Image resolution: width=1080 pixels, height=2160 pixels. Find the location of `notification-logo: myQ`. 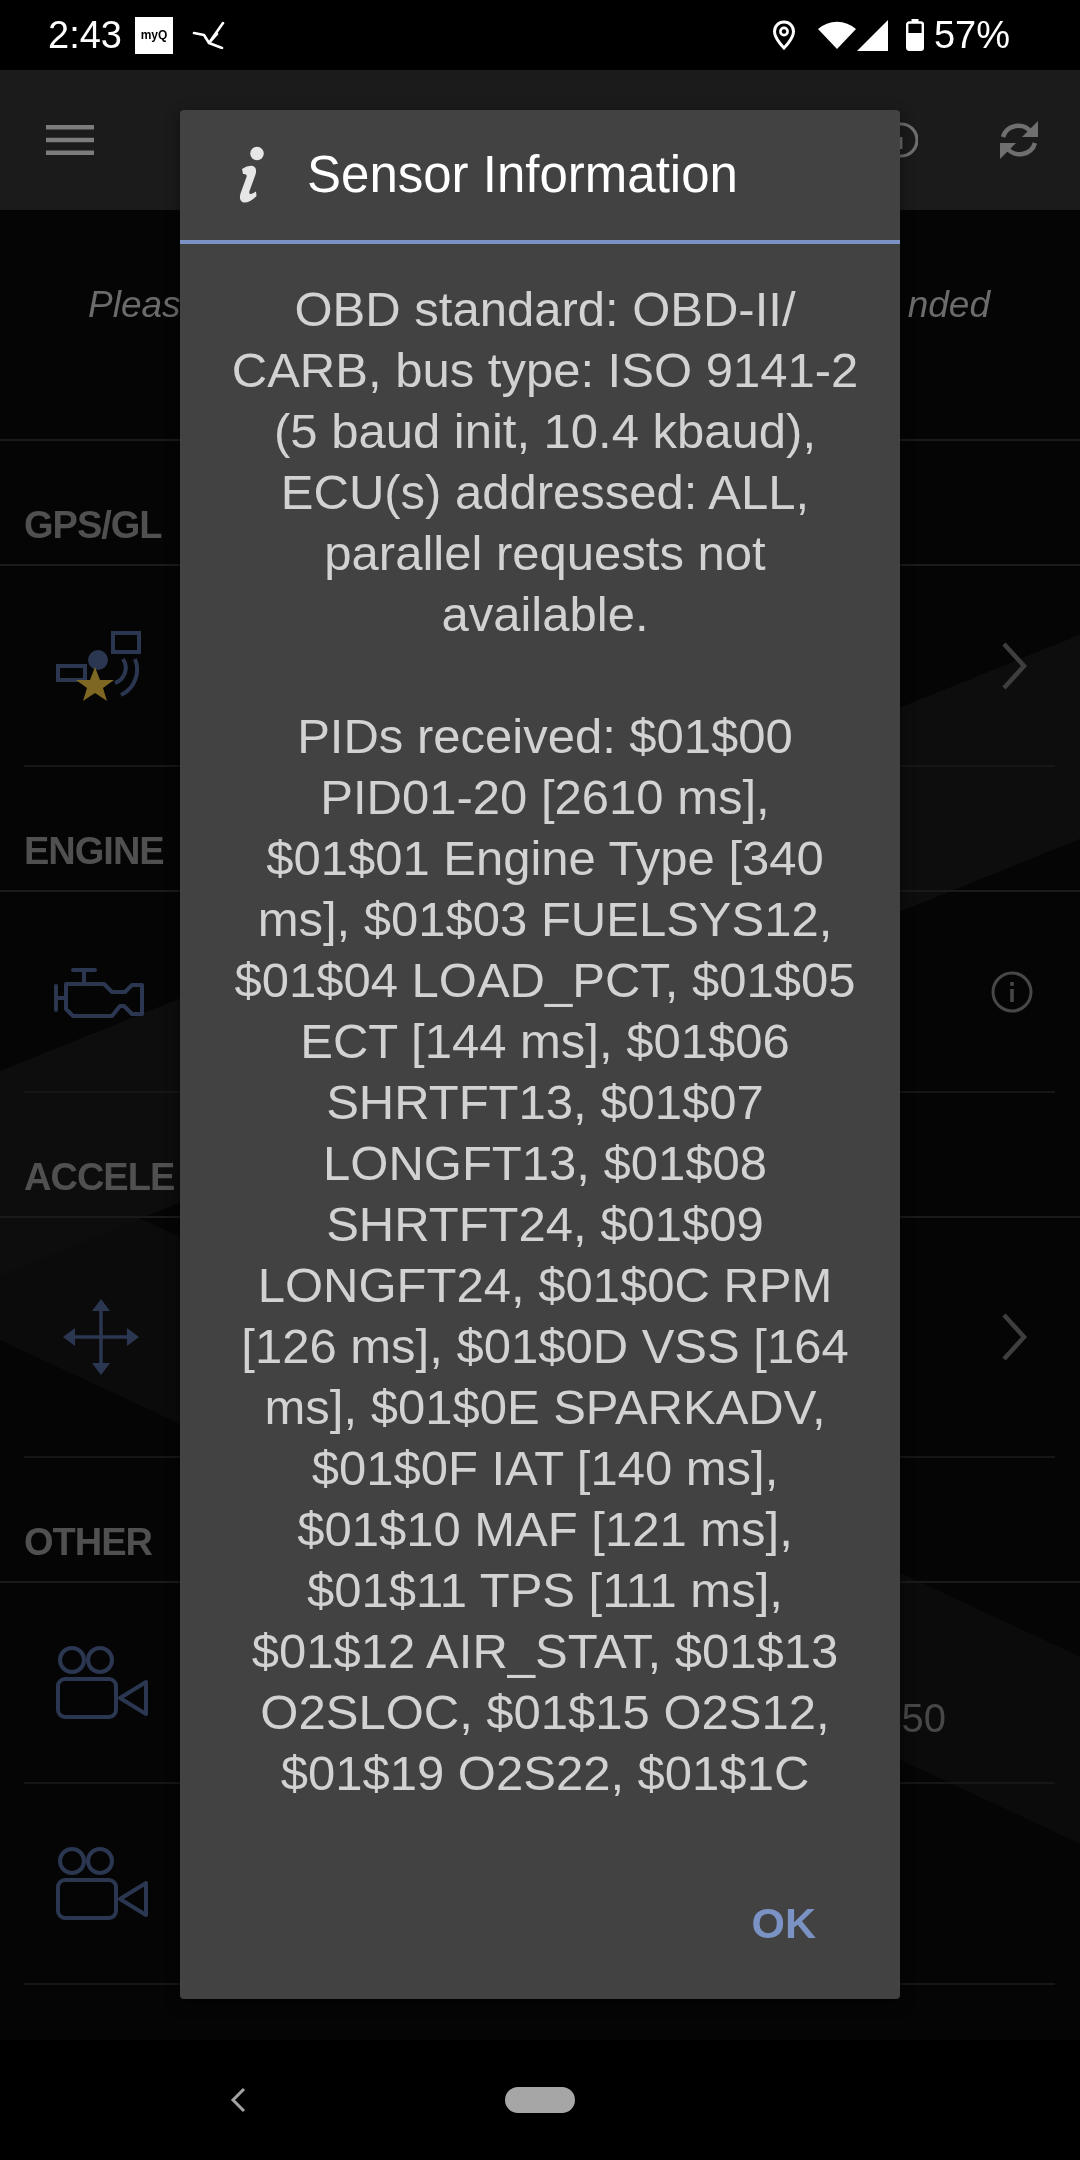

notification-logo: myQ is located at coordinates (153, 35).